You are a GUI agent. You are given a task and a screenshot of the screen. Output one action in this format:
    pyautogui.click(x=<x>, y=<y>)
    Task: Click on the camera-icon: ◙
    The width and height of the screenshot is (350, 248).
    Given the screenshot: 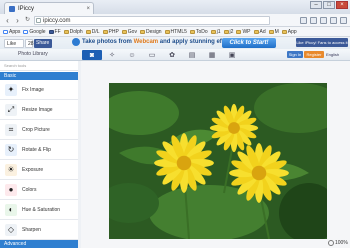 What is the action you would take?
    pyautogui.click(x=92, y=55)
    